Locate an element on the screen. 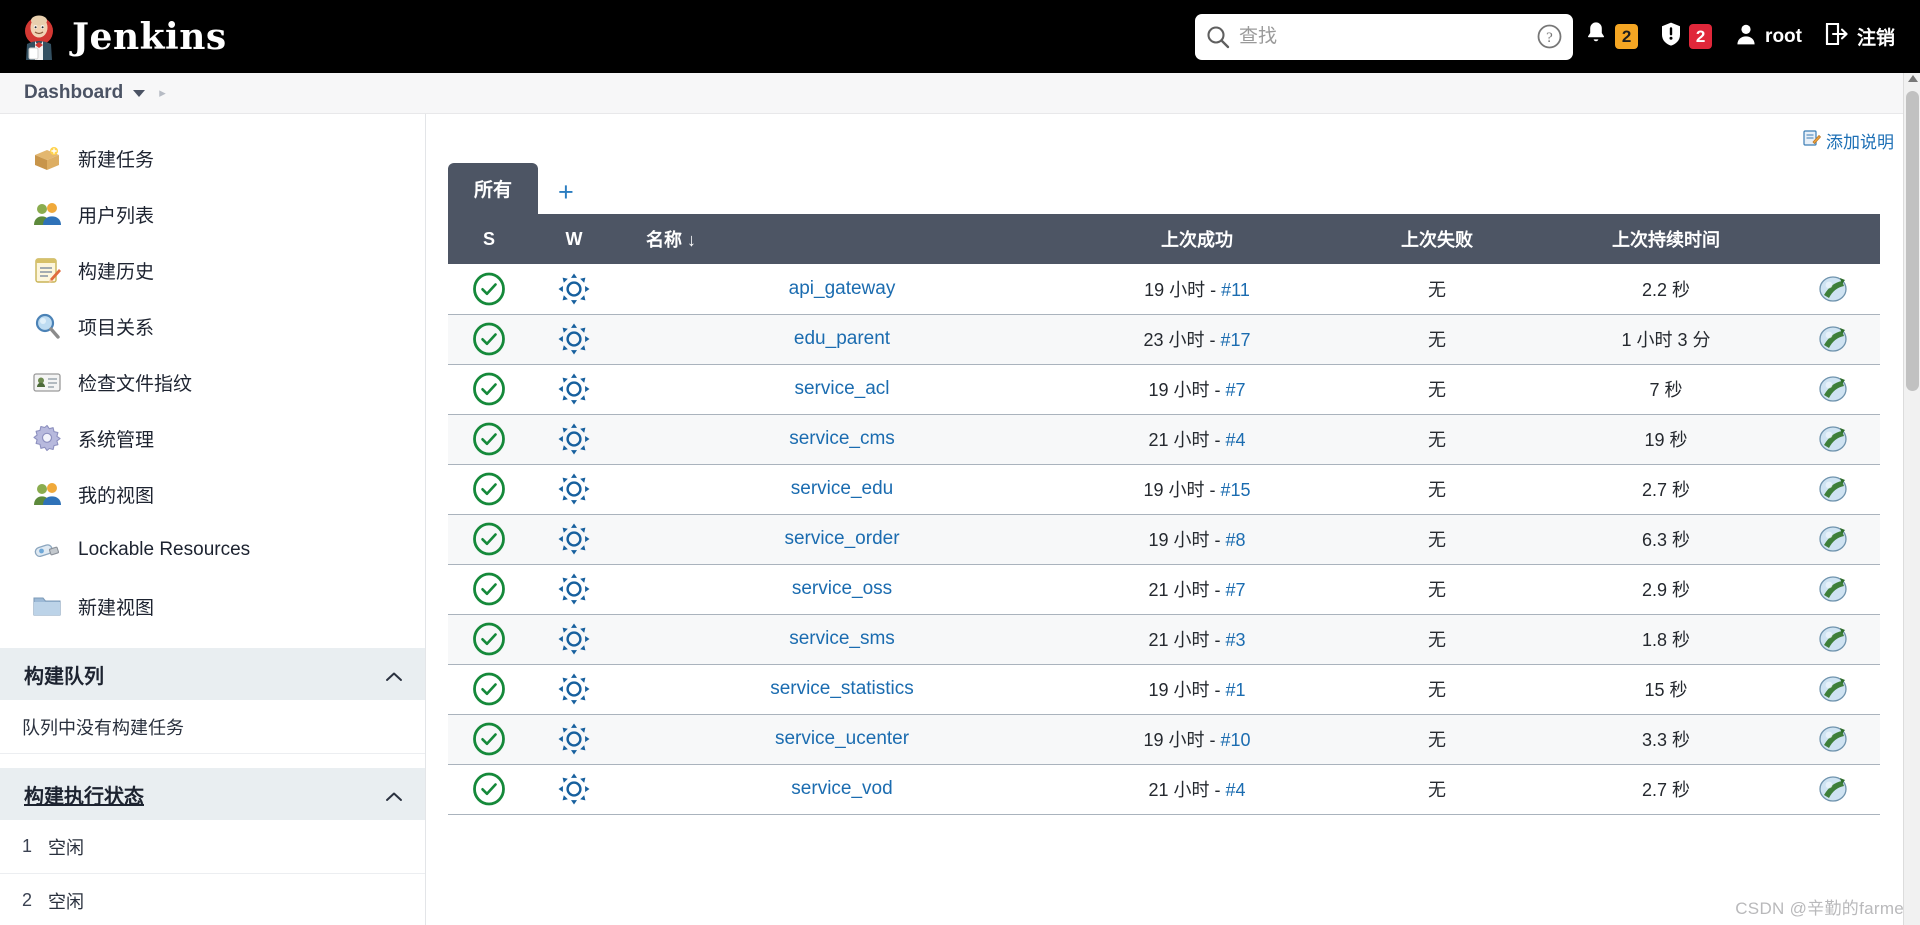 The image size is (1920, 925). chevron-down-icon is located at coordinates (139, 93).